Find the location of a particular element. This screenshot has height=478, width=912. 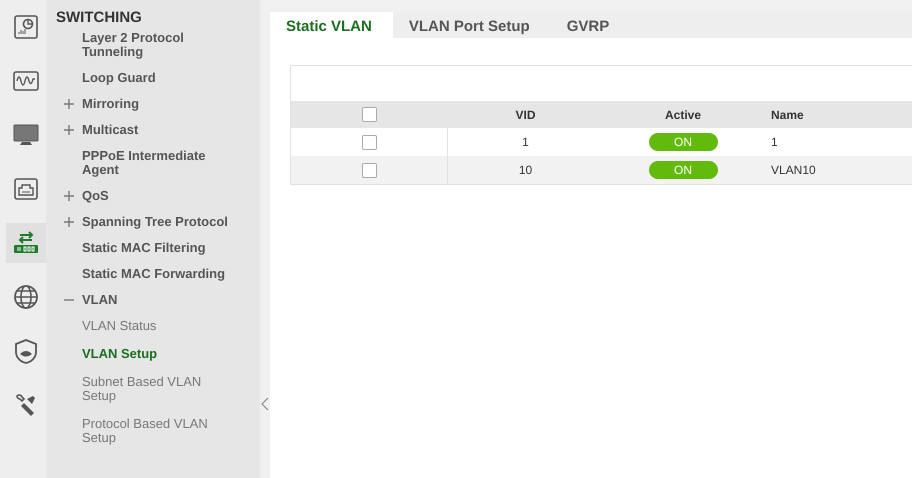

menu-item: Layer 2 Protocol Tunneling is located at coordinates (157, 45).